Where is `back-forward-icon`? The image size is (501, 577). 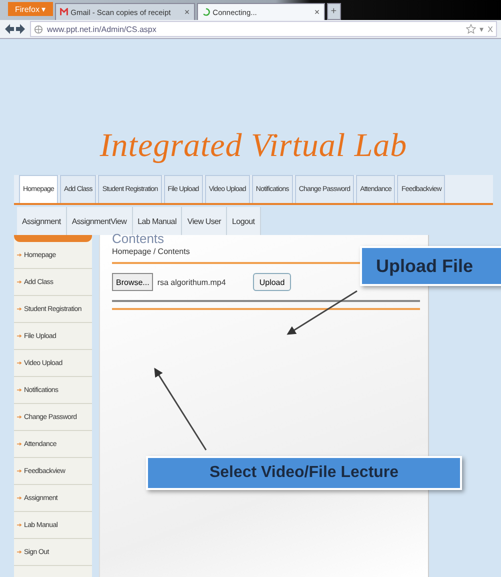
back-forward-icon is located at coordinates (15, 29).